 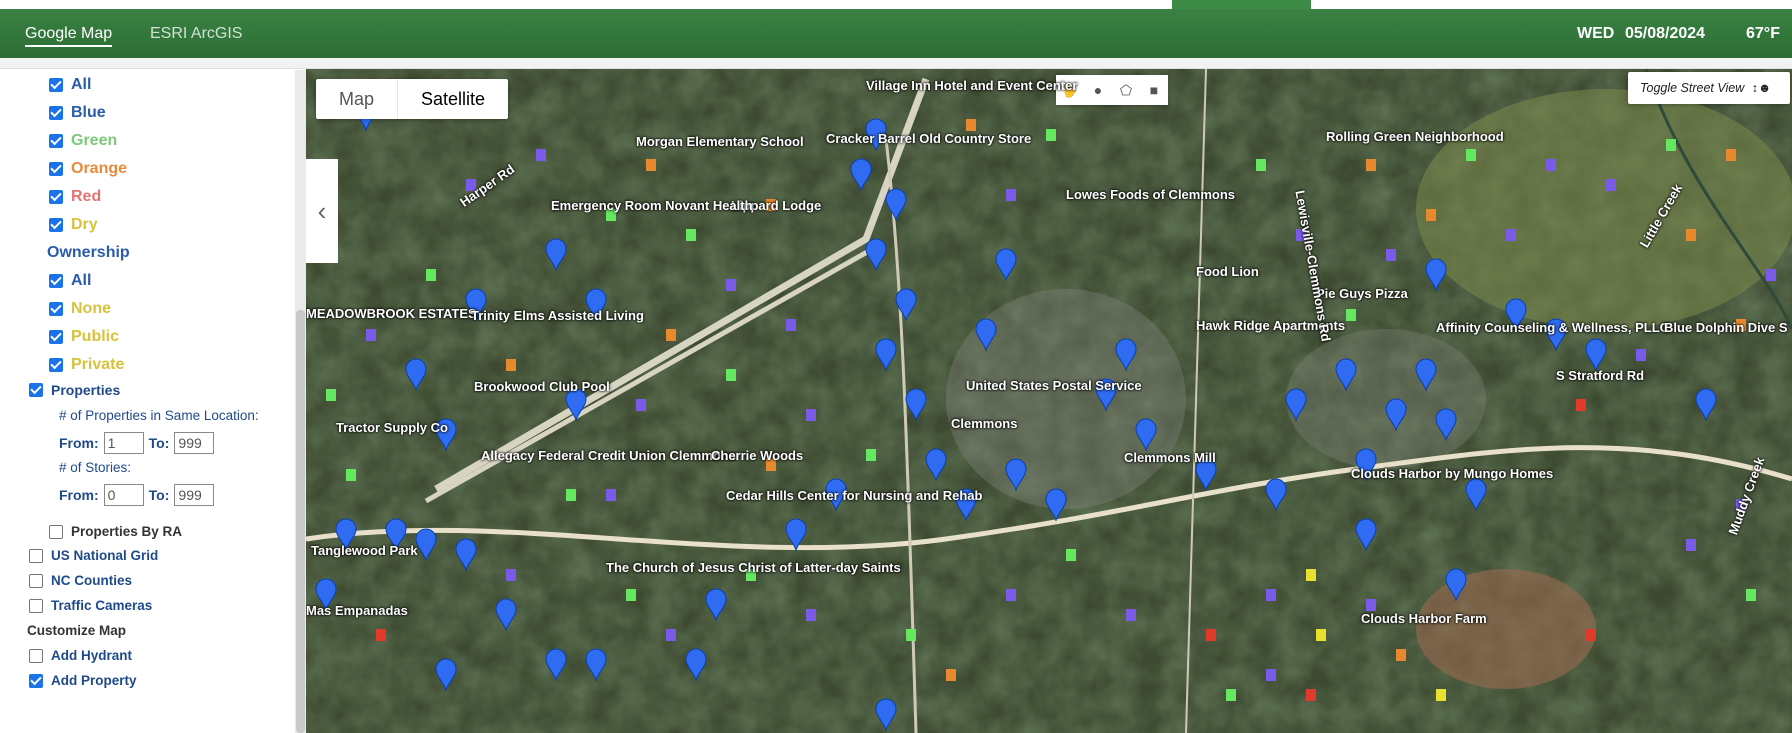 What do you see at coordinates (70, 85) in the screenshot?
I see `flow-all-row: All` at bounding box center [70, 85].